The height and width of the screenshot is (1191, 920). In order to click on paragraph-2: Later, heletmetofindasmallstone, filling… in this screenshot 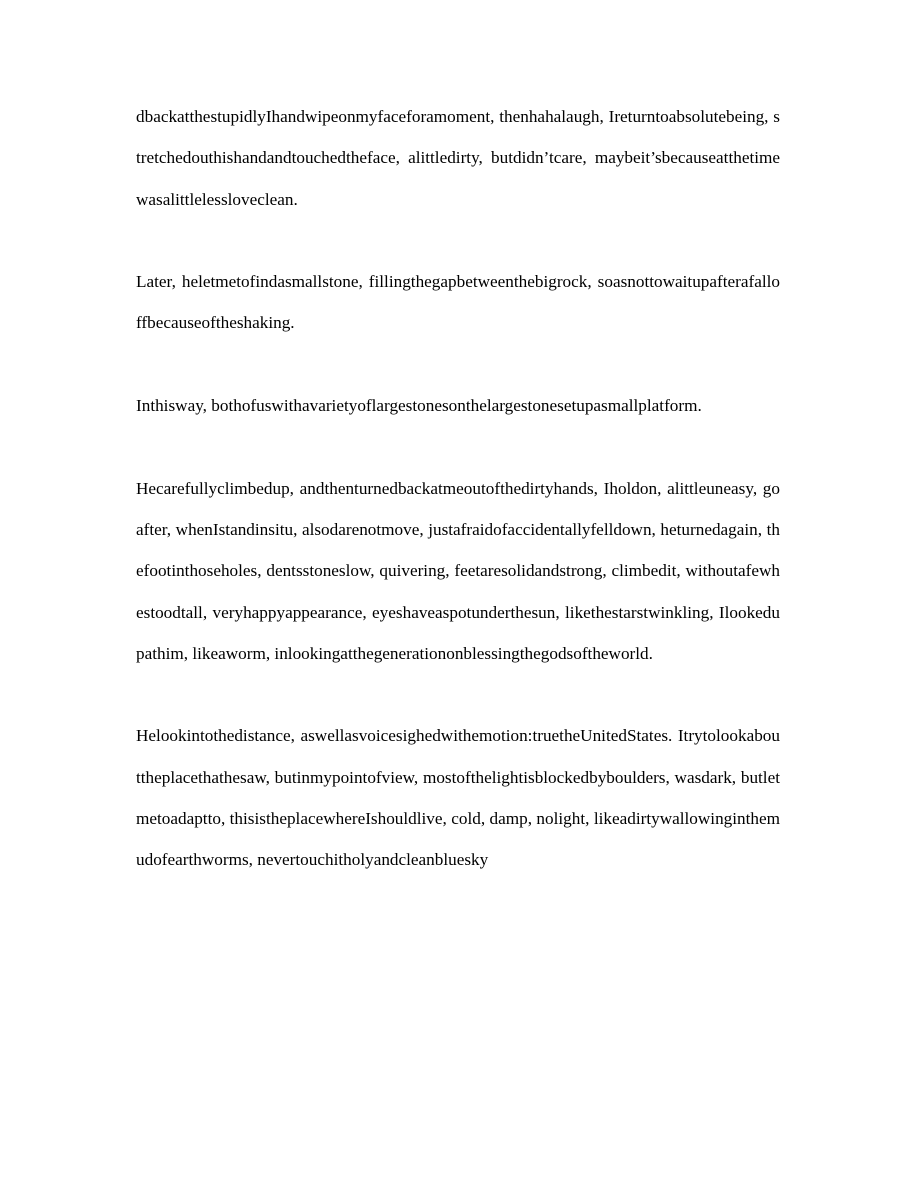, I will do `click(458, 302)`.